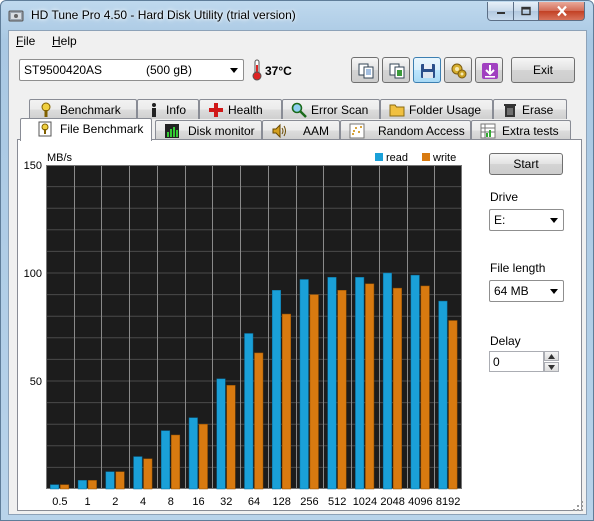  Describe the element at coordinates (426, 157) in the screenshot. I see `legend-swatch-write` at that location.